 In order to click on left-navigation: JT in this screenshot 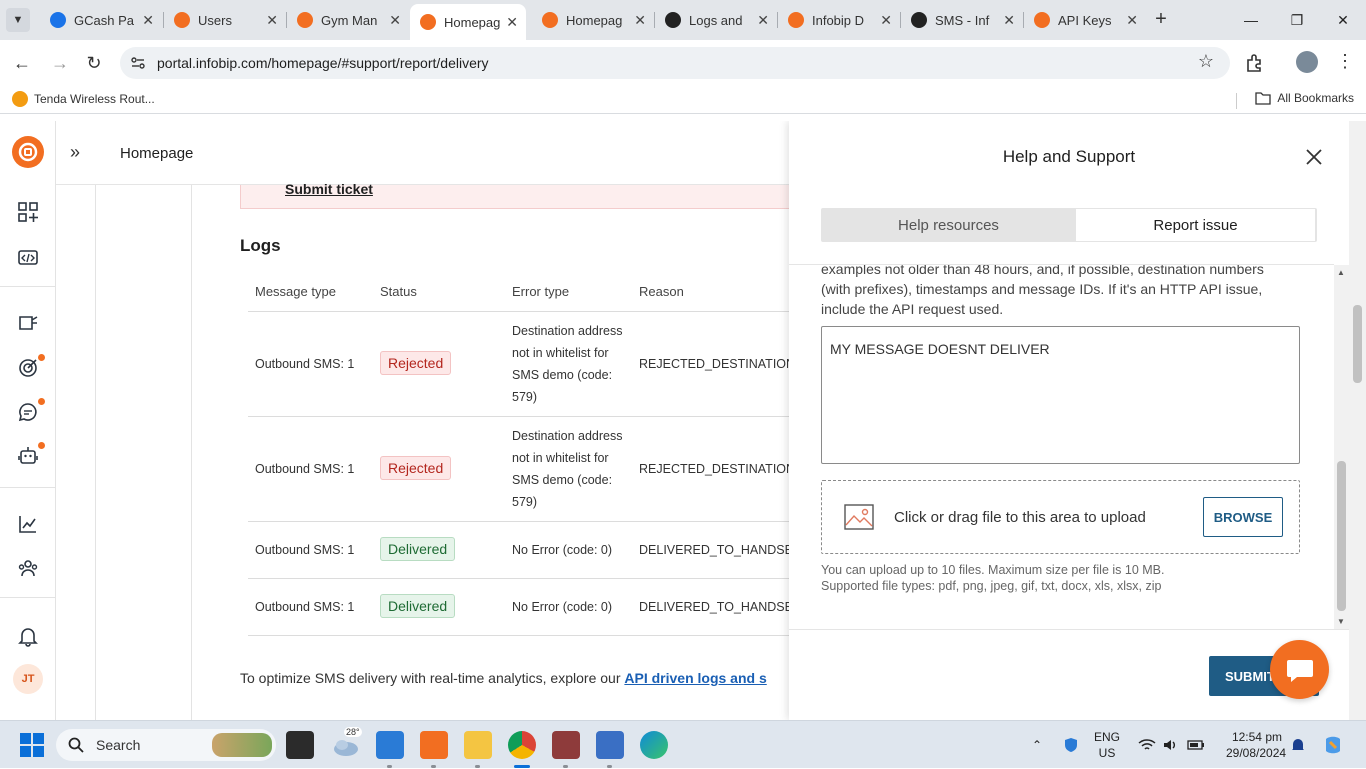, I will do `click(28, 420)`.